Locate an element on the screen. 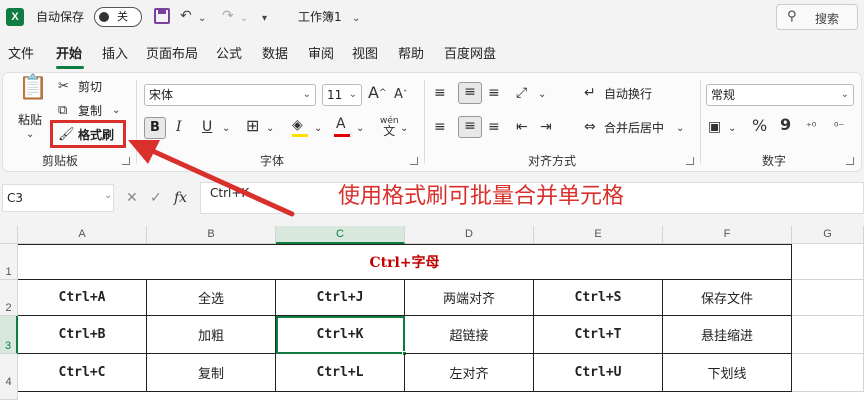  search-box: ⚲ 搜索 is located at coordinates (817, 17).